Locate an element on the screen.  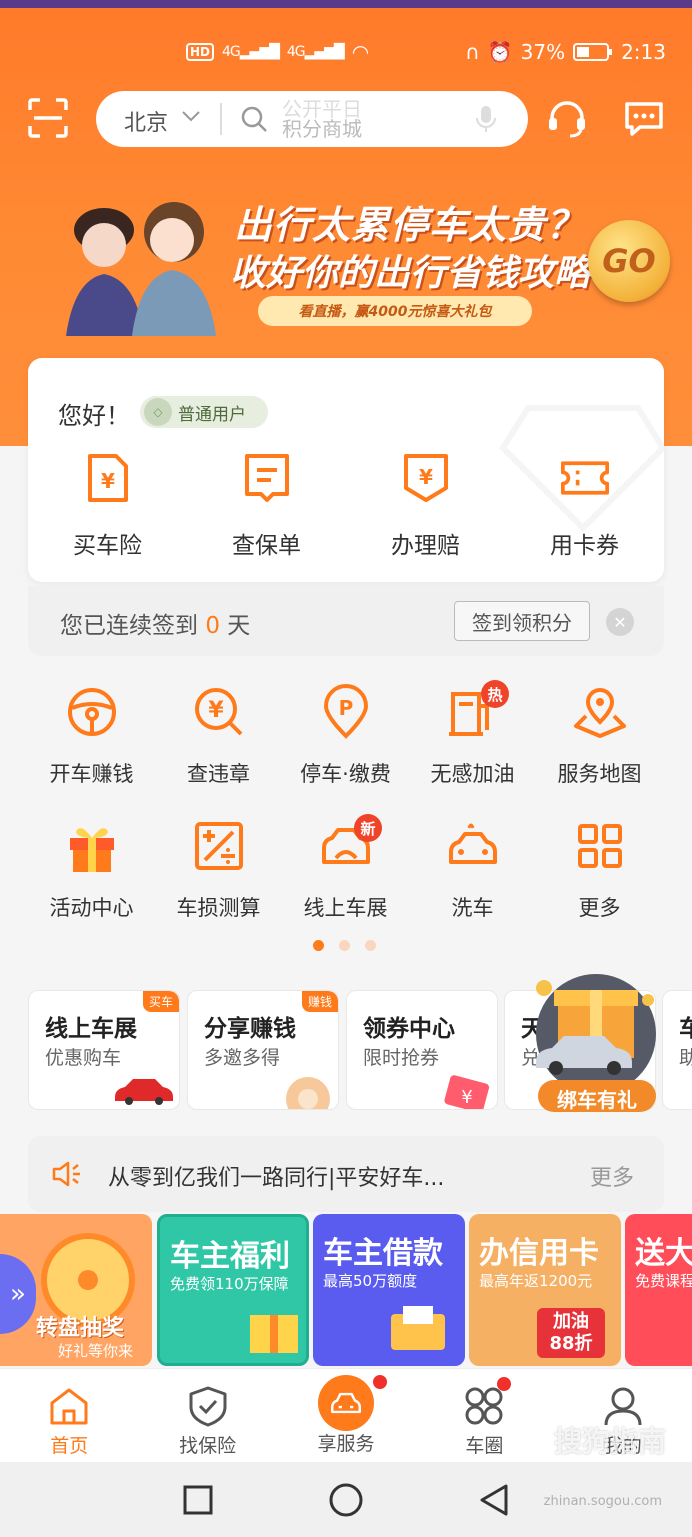
microphone-icon is located at coordinates (486, 119).